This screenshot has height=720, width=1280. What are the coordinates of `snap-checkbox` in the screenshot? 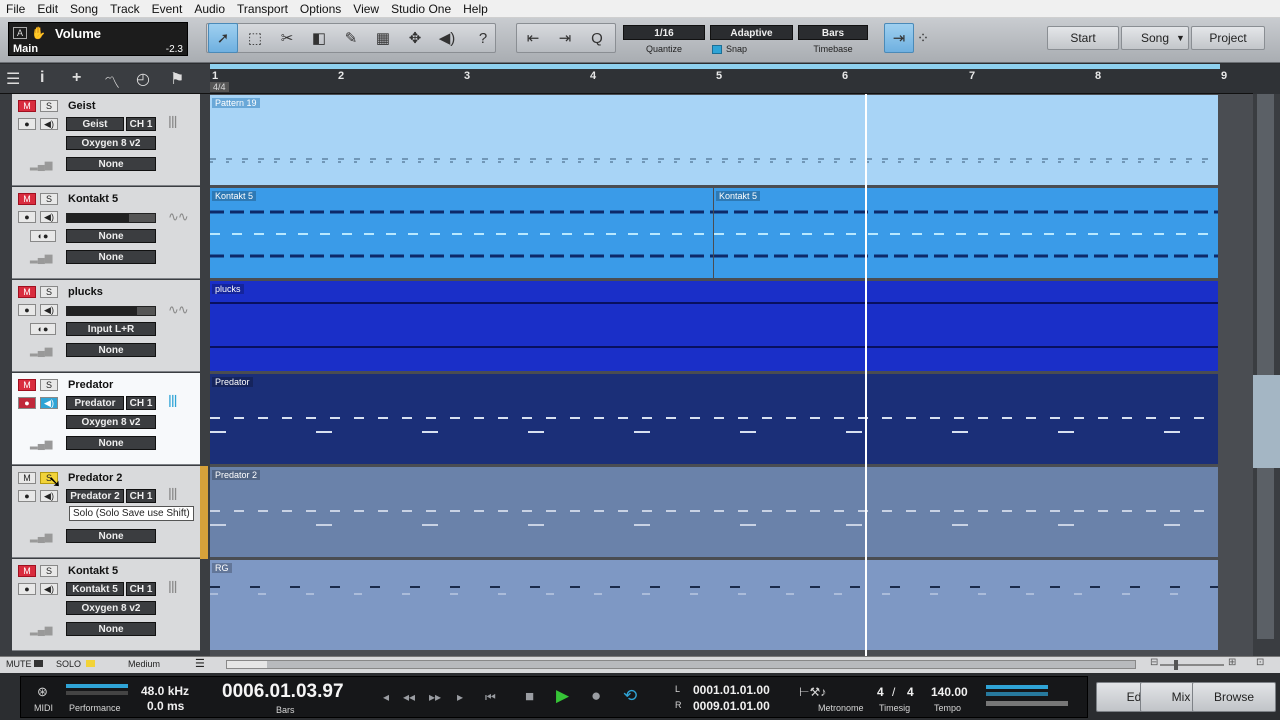 It's located at (717, 49).